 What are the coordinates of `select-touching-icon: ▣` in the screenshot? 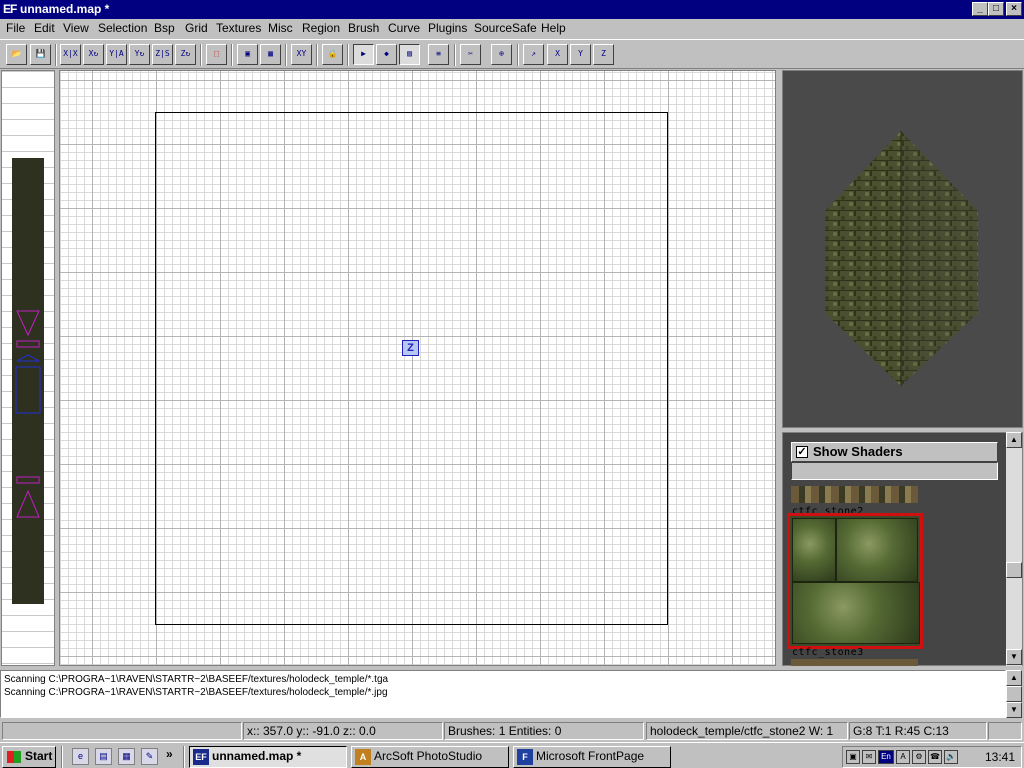 It's located at (247, 54).